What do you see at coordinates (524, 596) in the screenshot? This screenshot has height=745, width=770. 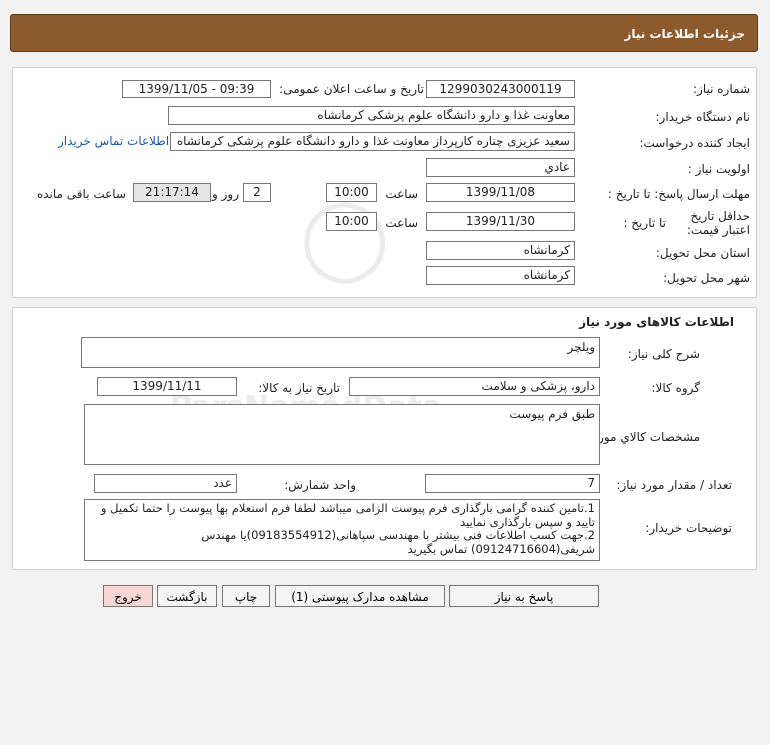 I see `reply-to-need-button: پاسخ به نیاز` at bounding box center [524, 596].